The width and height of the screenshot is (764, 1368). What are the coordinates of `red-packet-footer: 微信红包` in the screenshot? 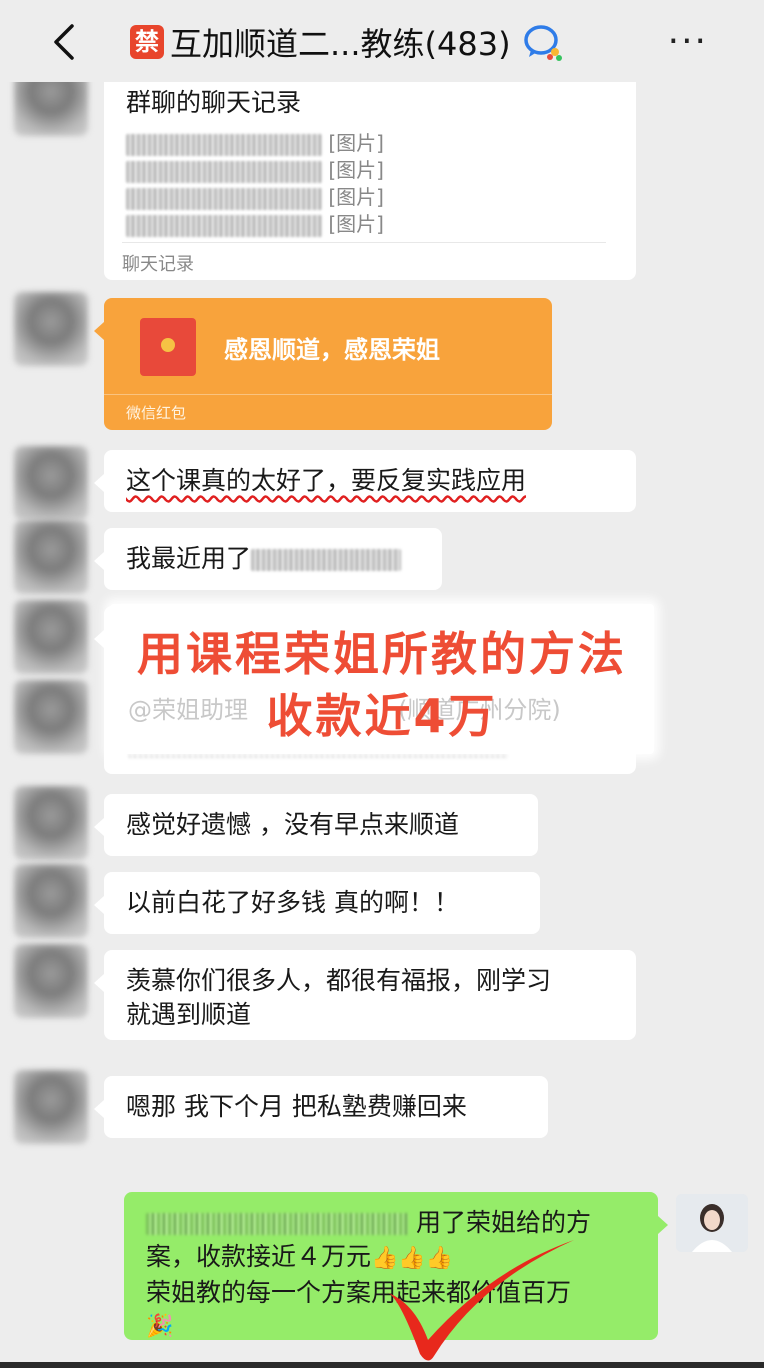 It's located at (156, 413).